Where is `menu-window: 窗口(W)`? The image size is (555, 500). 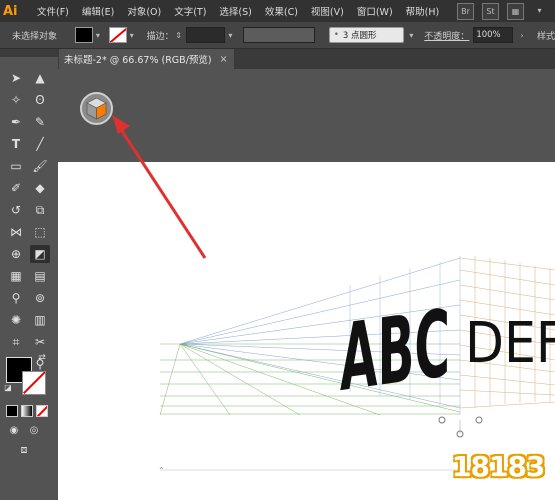 menu-window: 窗口(W) is located at coordinates (375, 11).